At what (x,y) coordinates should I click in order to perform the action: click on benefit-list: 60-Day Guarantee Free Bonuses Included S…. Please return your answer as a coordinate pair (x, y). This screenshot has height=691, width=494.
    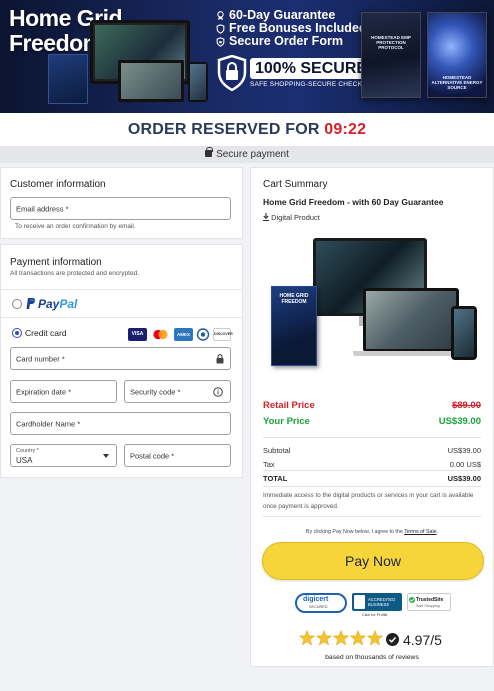
    Looking at the image, I should click on (291, 28).